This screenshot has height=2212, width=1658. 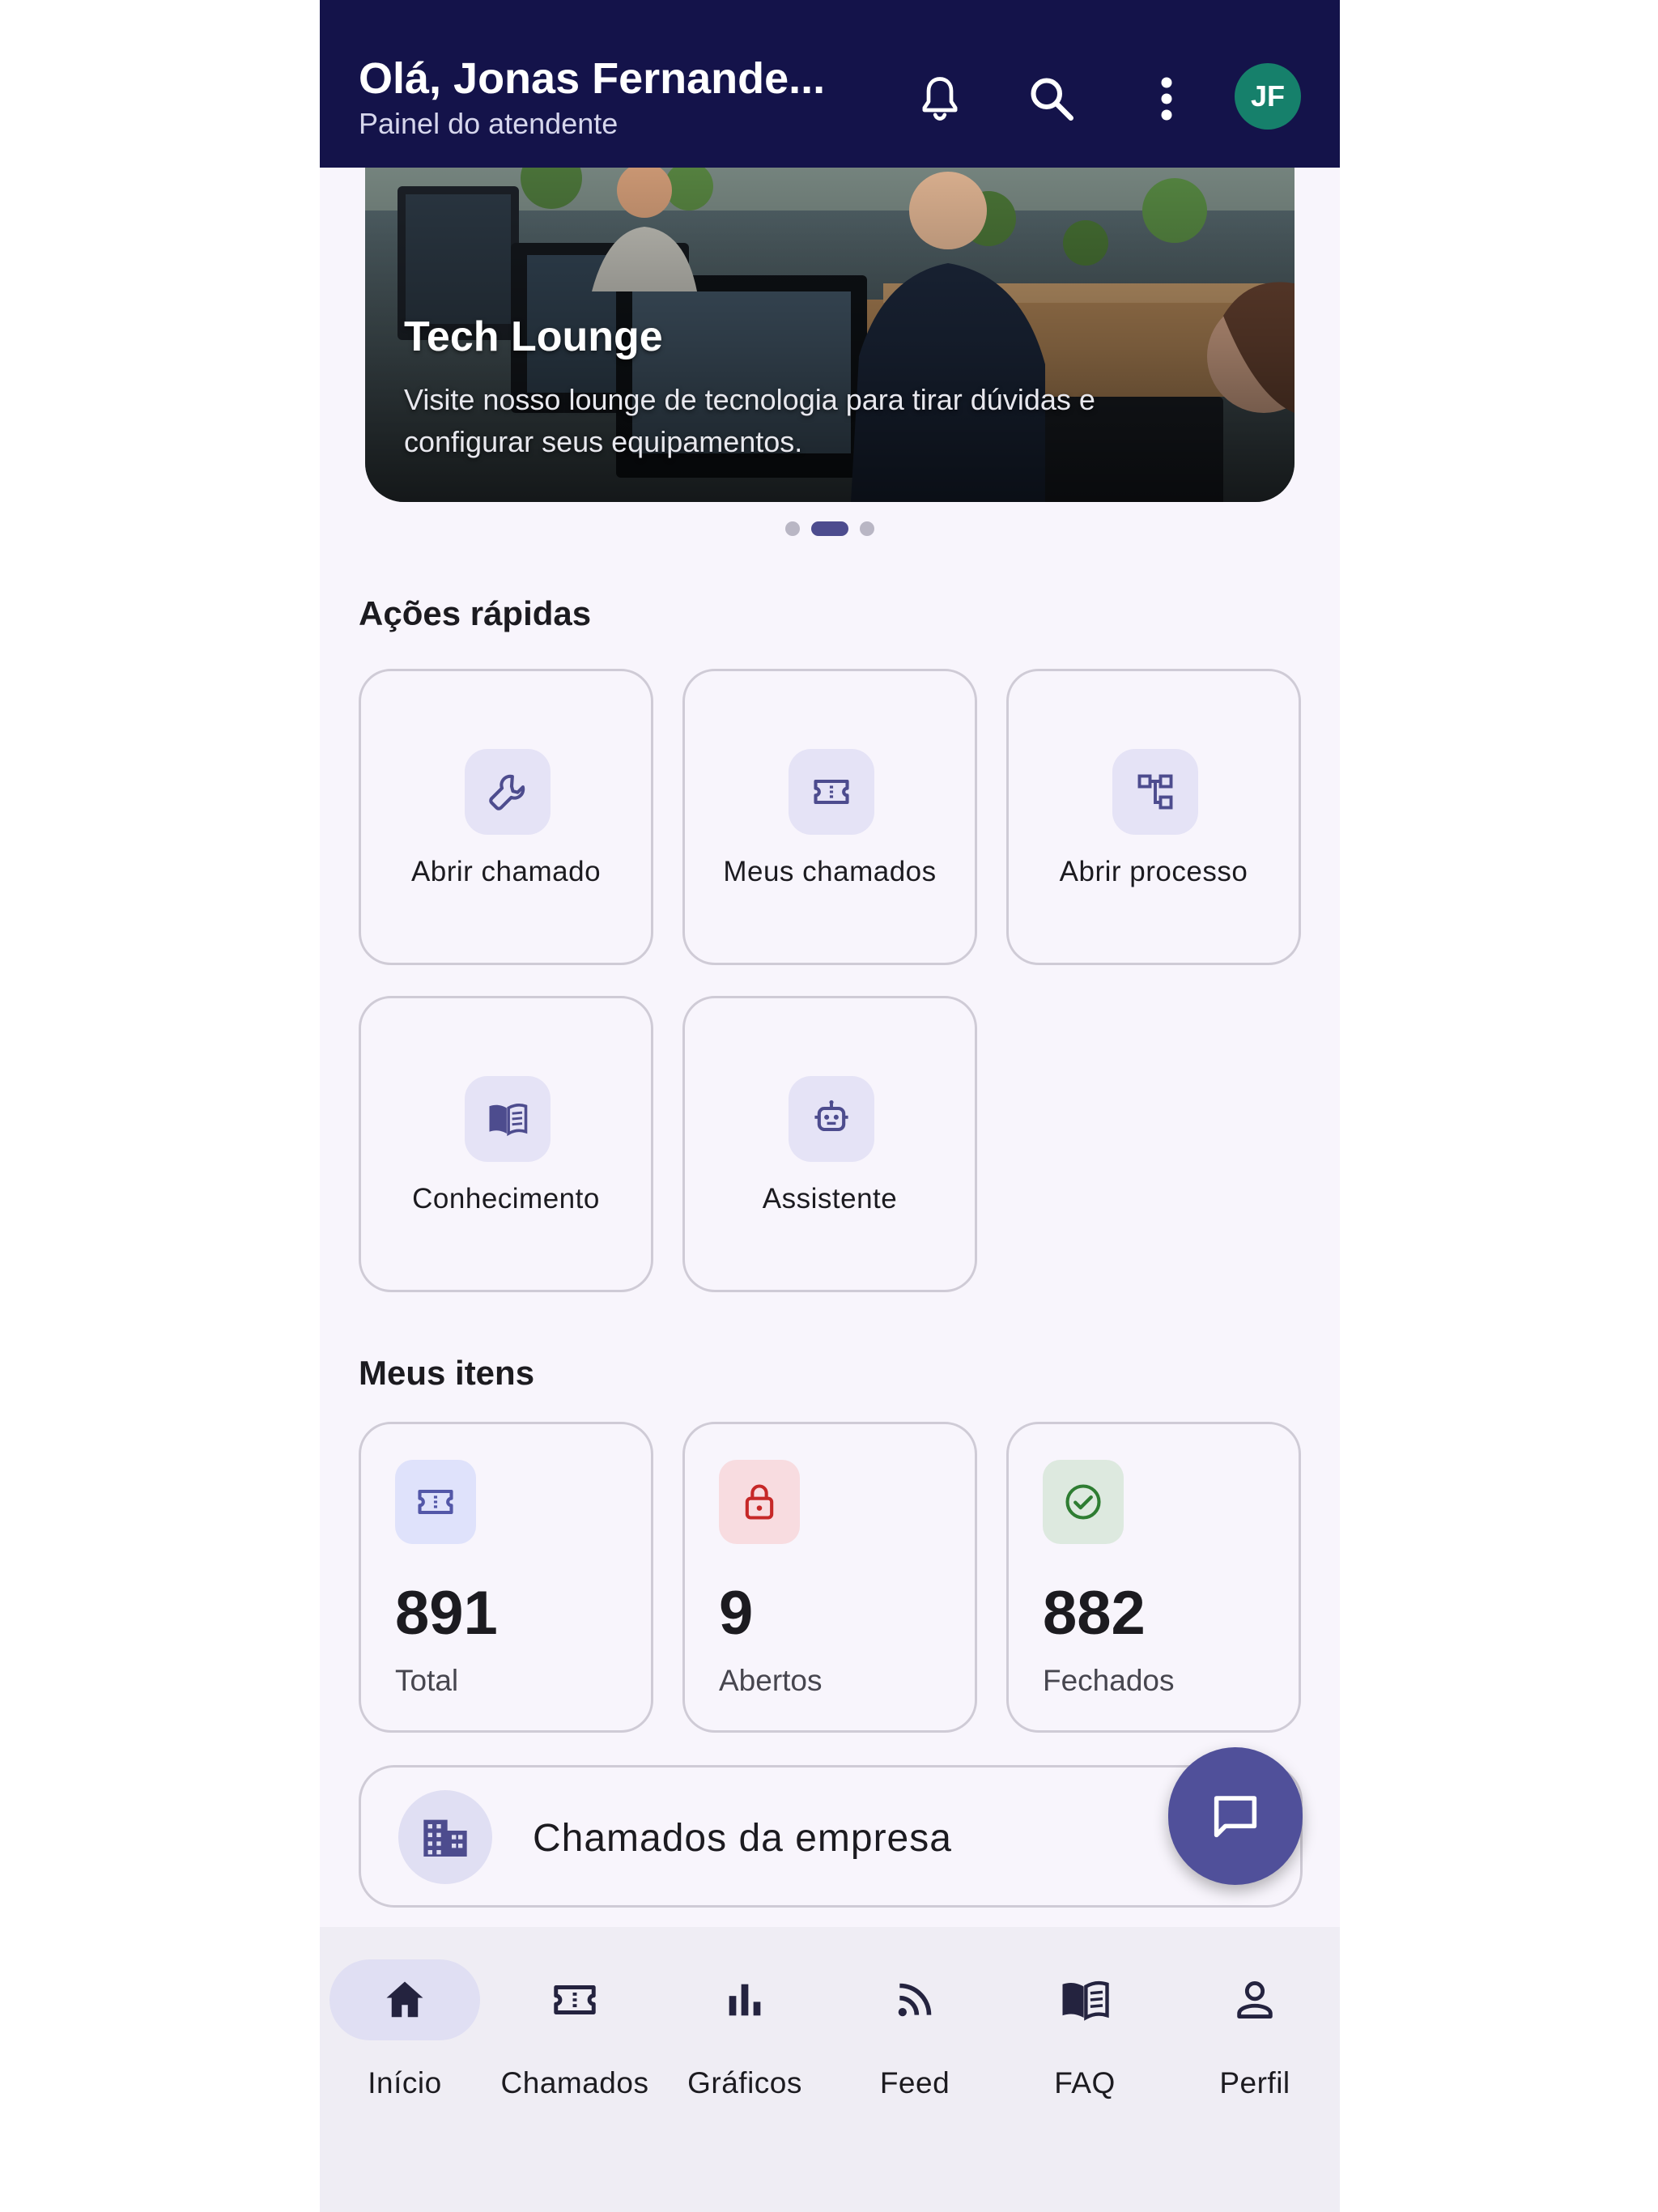 I want to click on bottom-navigation: Início Chamados Gráficos Feed FAQ Perfil, so click(x=830, y=2069).